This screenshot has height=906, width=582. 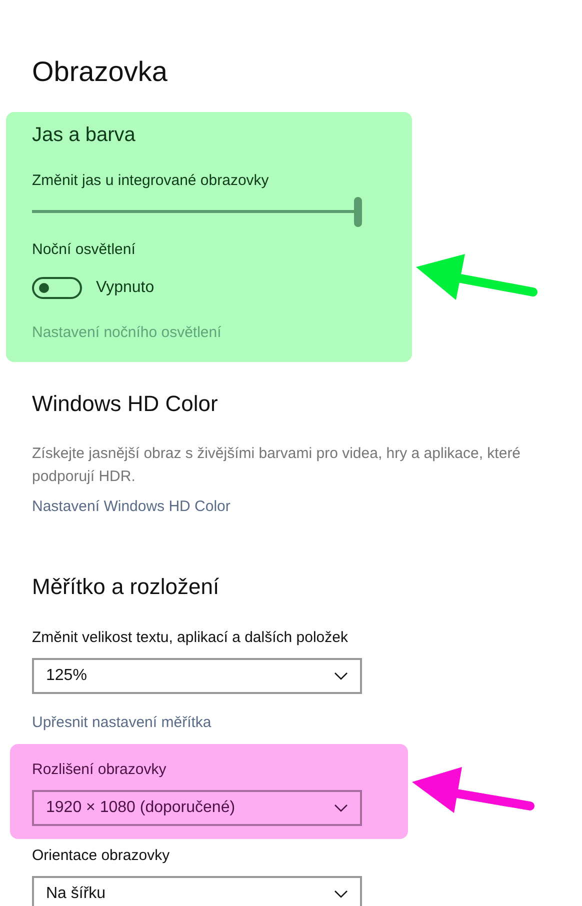 I want to click on section-heading: Jas a barva, so click(x=84, y=135).